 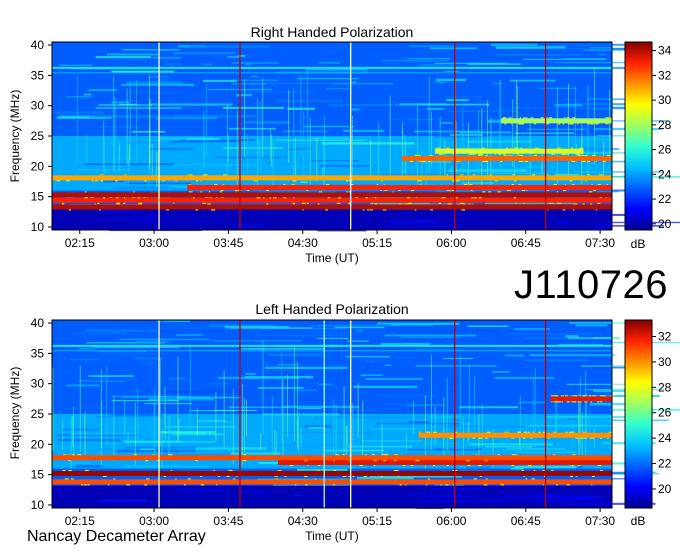 I want to click on panel-title: Left Handed Polarization, so click(x=331, y=309).